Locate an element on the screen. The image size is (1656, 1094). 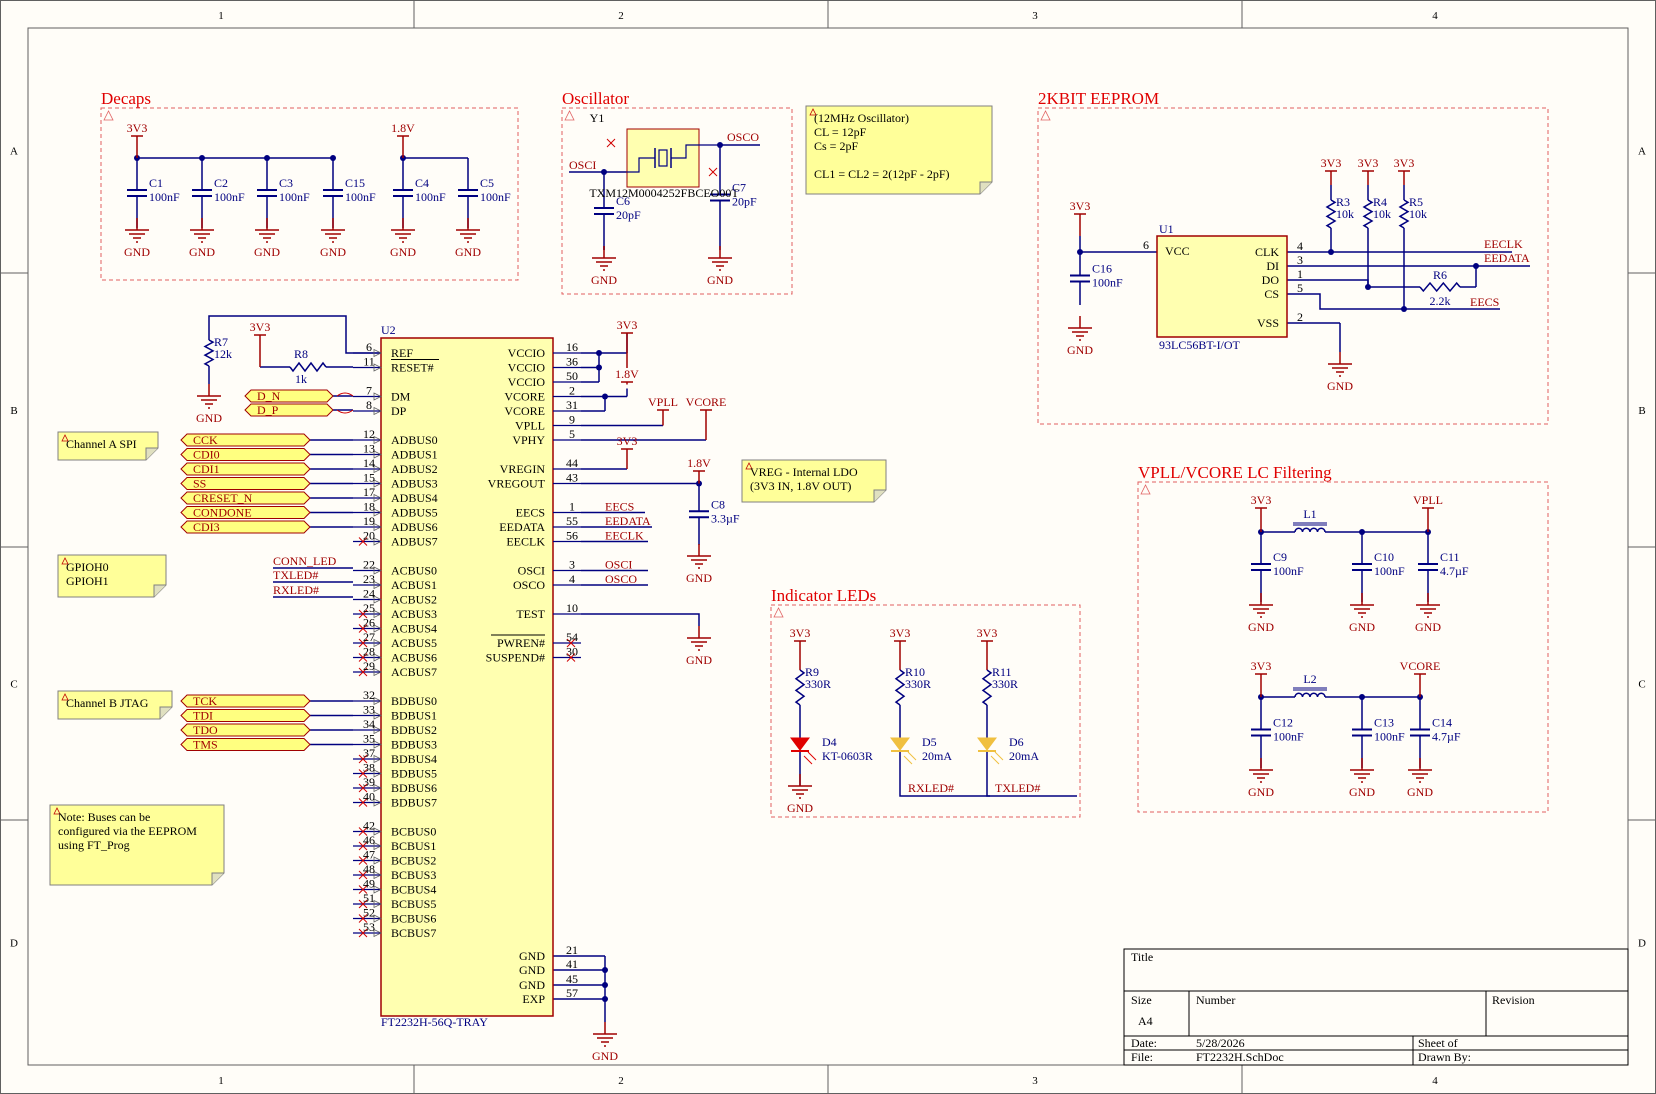
note-text: GPIOH0 is located at coordinates (87, 567).